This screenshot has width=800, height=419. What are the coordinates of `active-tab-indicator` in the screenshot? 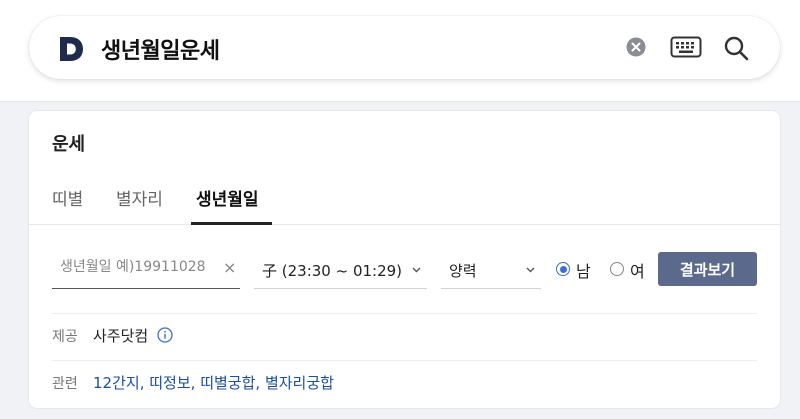 It's located at (231, 223).